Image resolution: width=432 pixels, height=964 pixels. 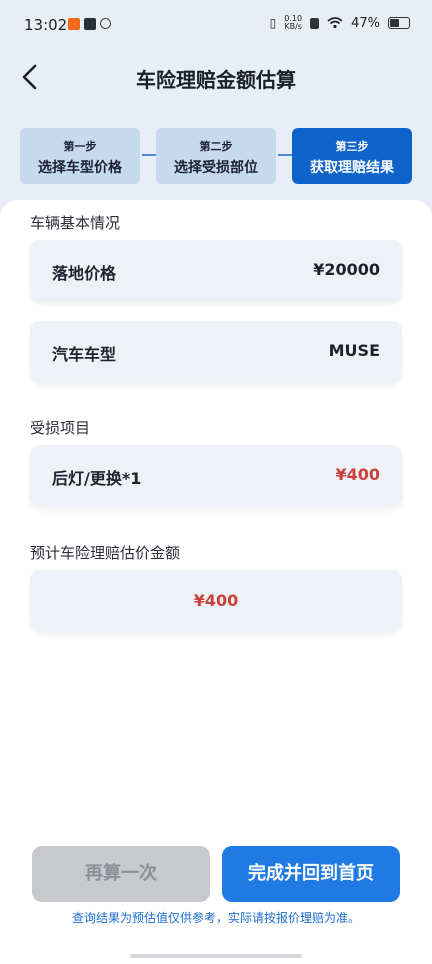 I want to click on damage-section-title: 受损项目, so click(x=60, y=428).